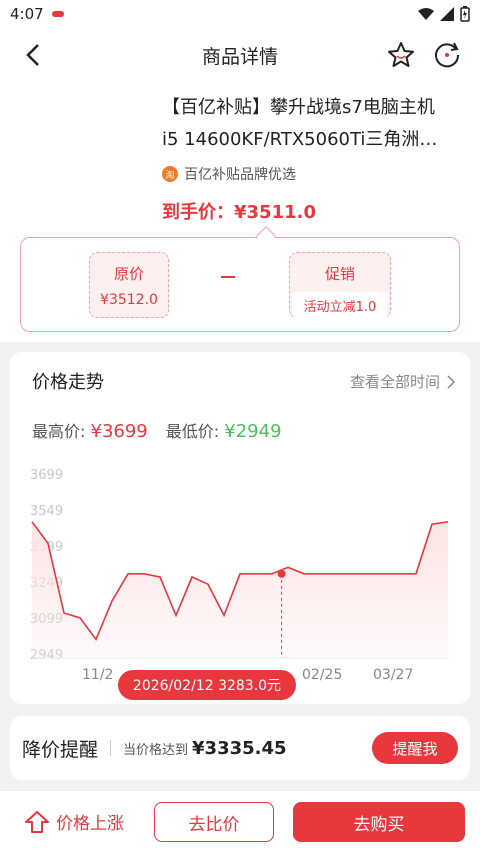 This screenshot has width=480, height=853. I want to click on buy-button: 去购买, so click(379, 822).